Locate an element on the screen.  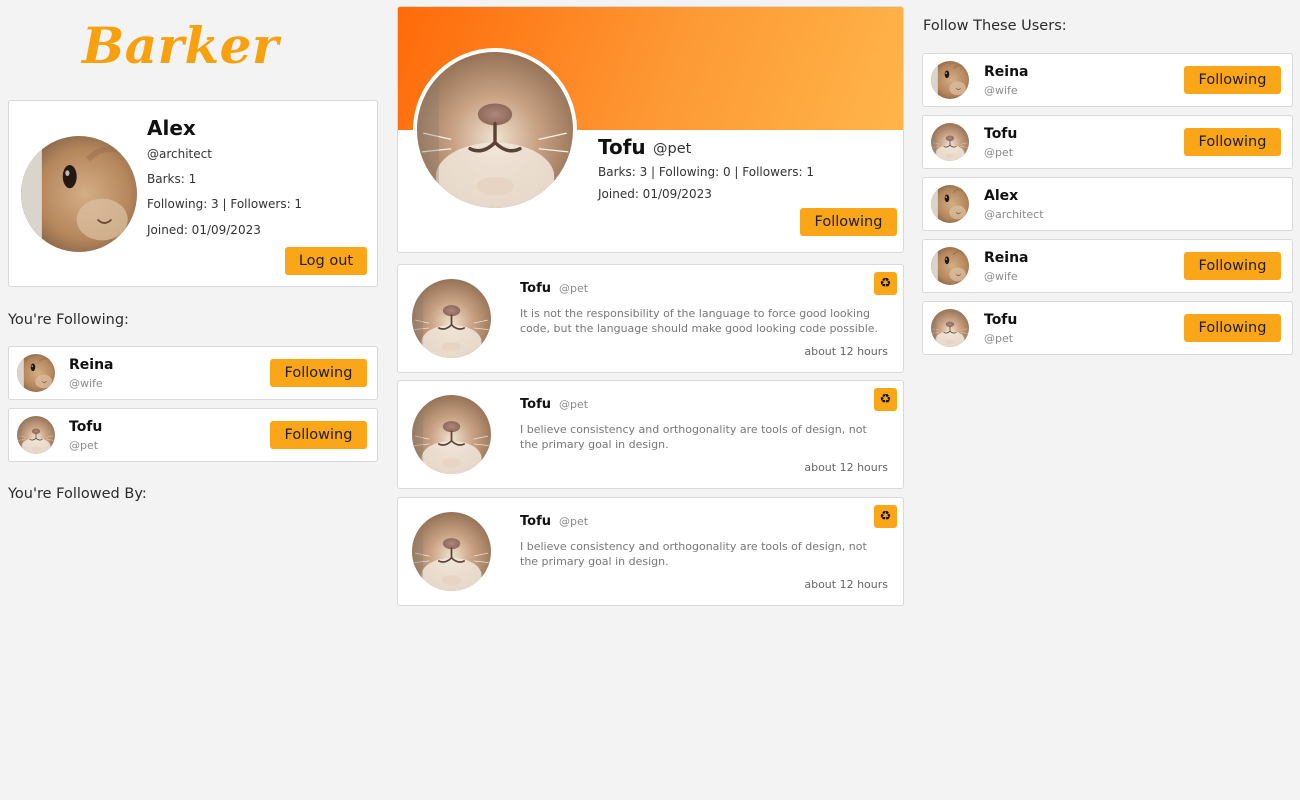
profile-handle: @pet is located at coordinates (672, 149).